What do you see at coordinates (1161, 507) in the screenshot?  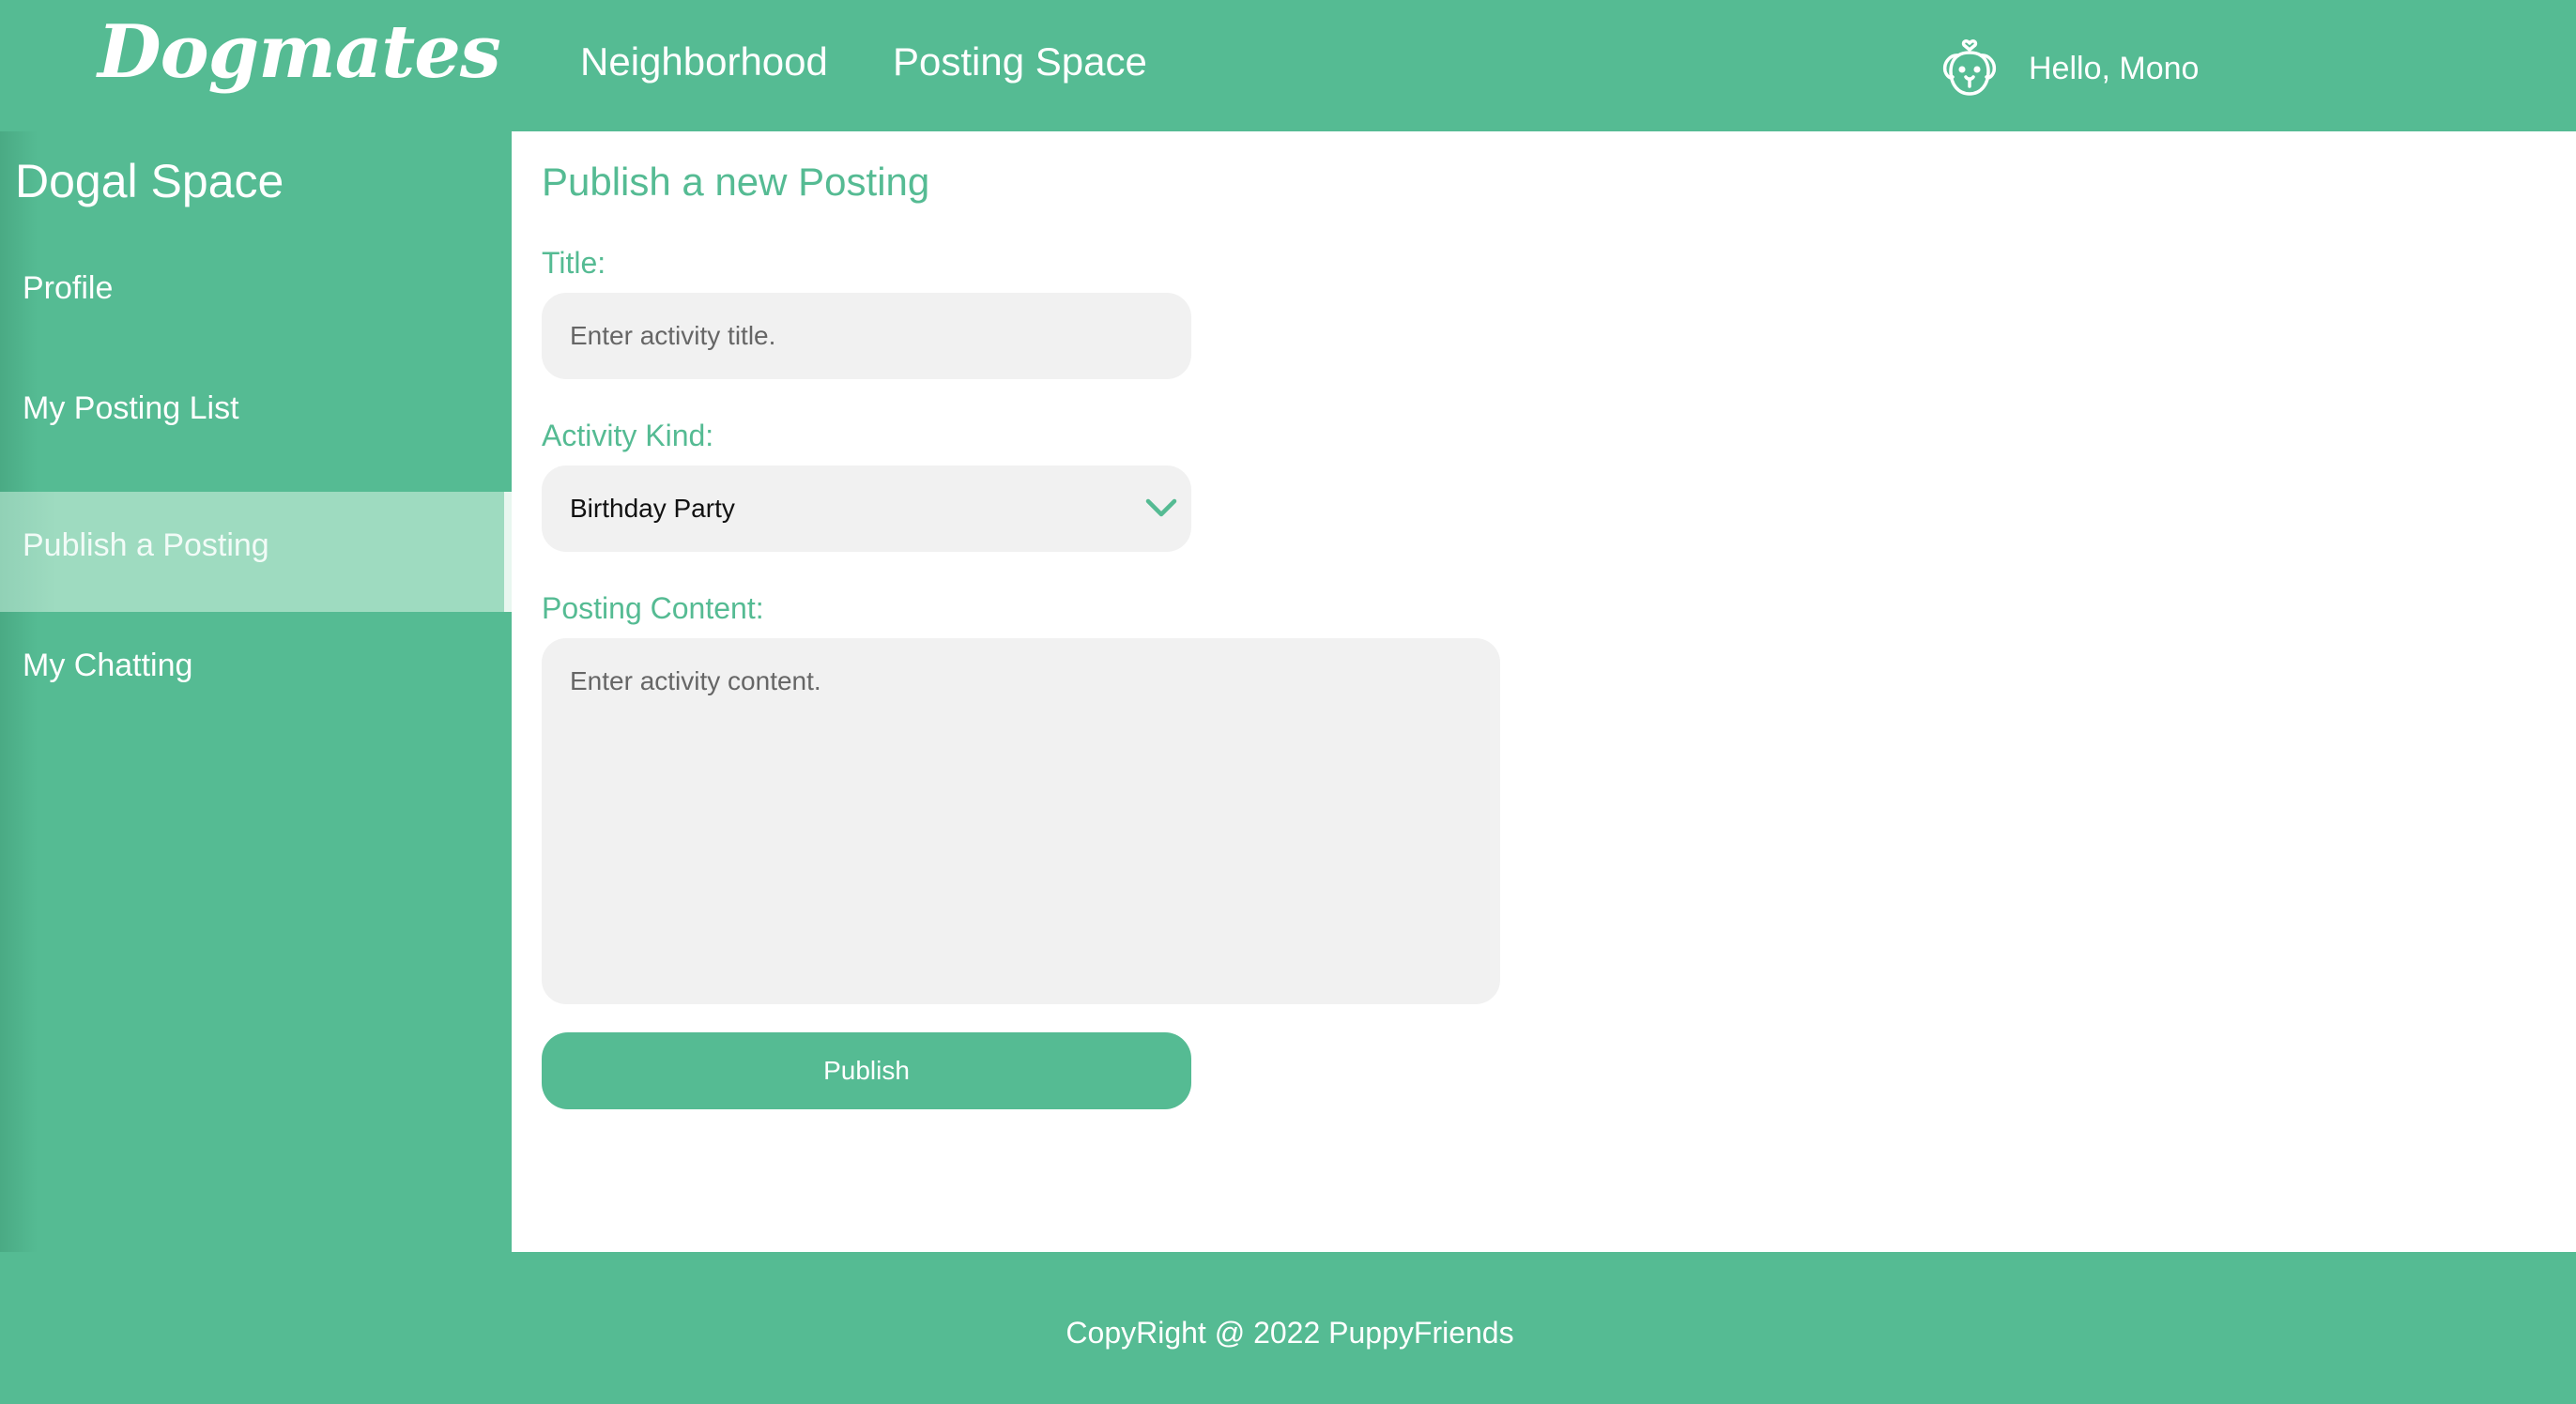 I see `chevron-down-icon` at bounding box center [1161, 507].